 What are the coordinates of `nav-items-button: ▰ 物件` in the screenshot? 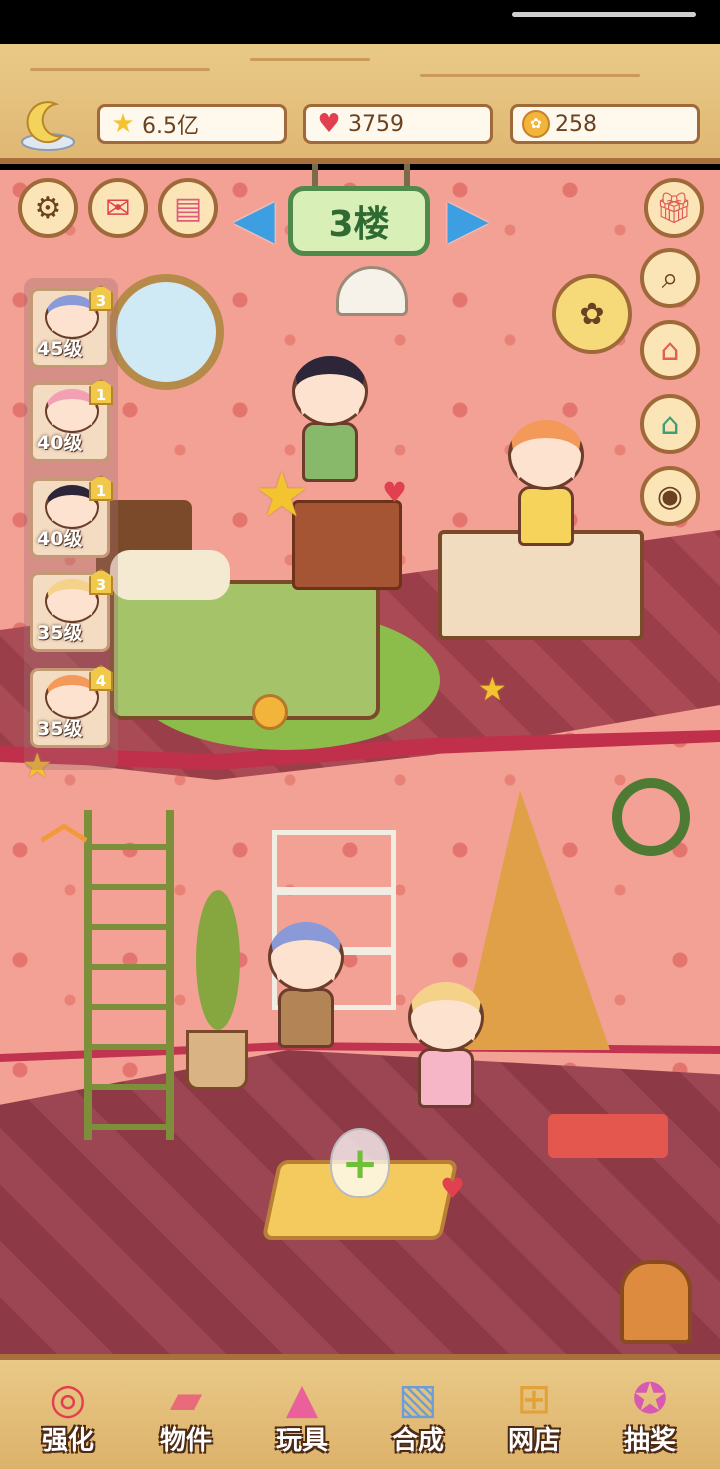 It's located at (186, 1418).